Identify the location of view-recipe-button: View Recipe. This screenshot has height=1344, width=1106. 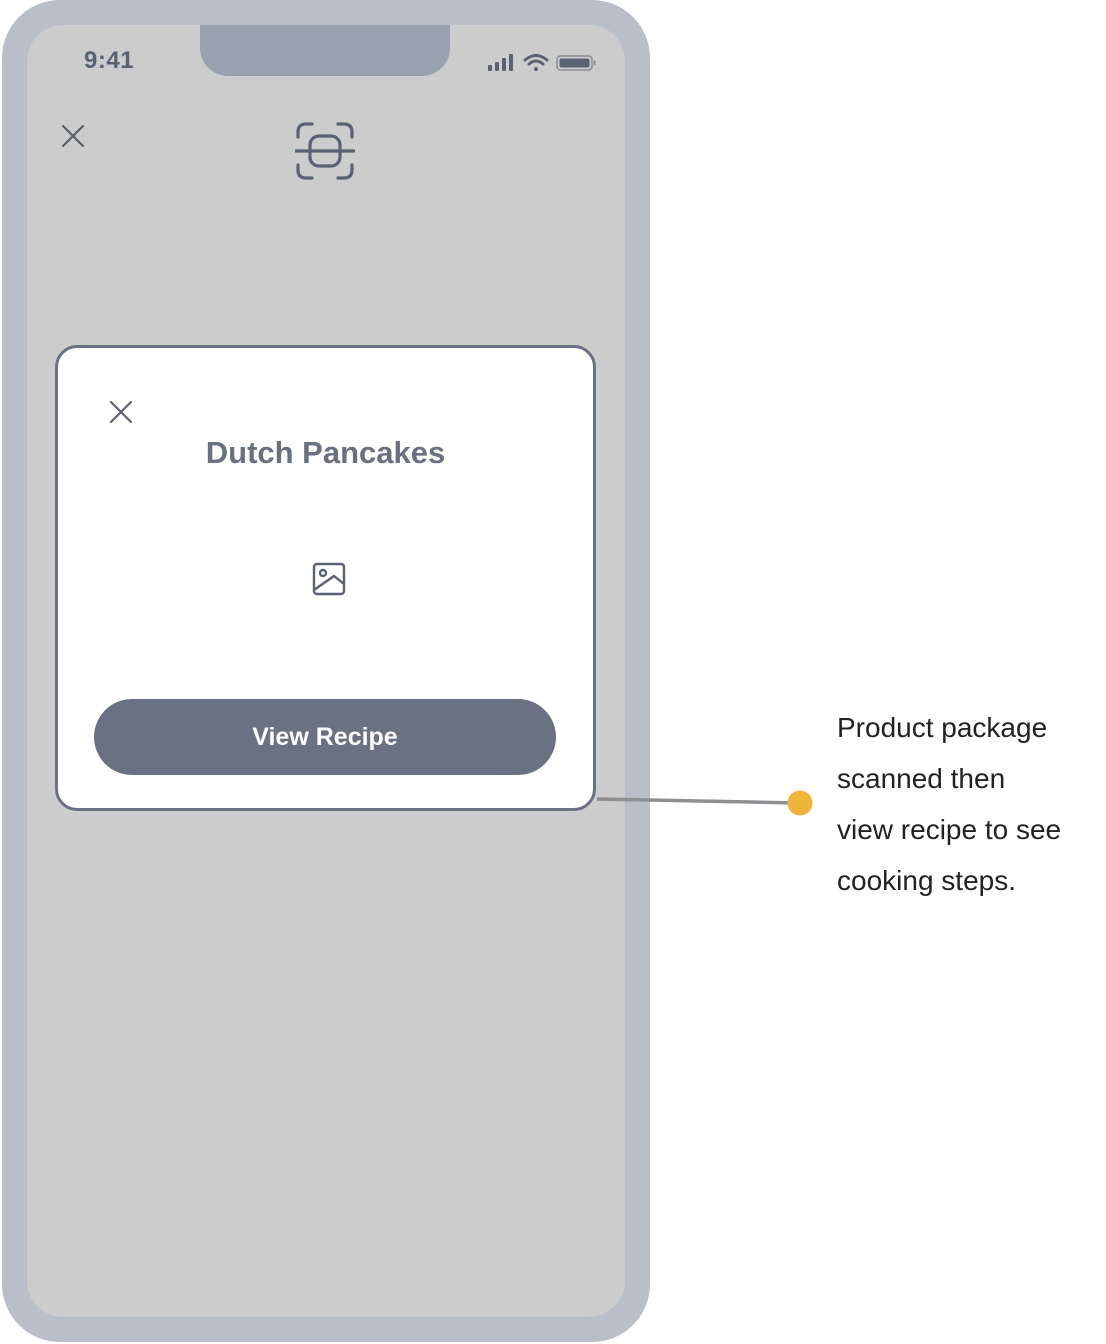
(325, 737).